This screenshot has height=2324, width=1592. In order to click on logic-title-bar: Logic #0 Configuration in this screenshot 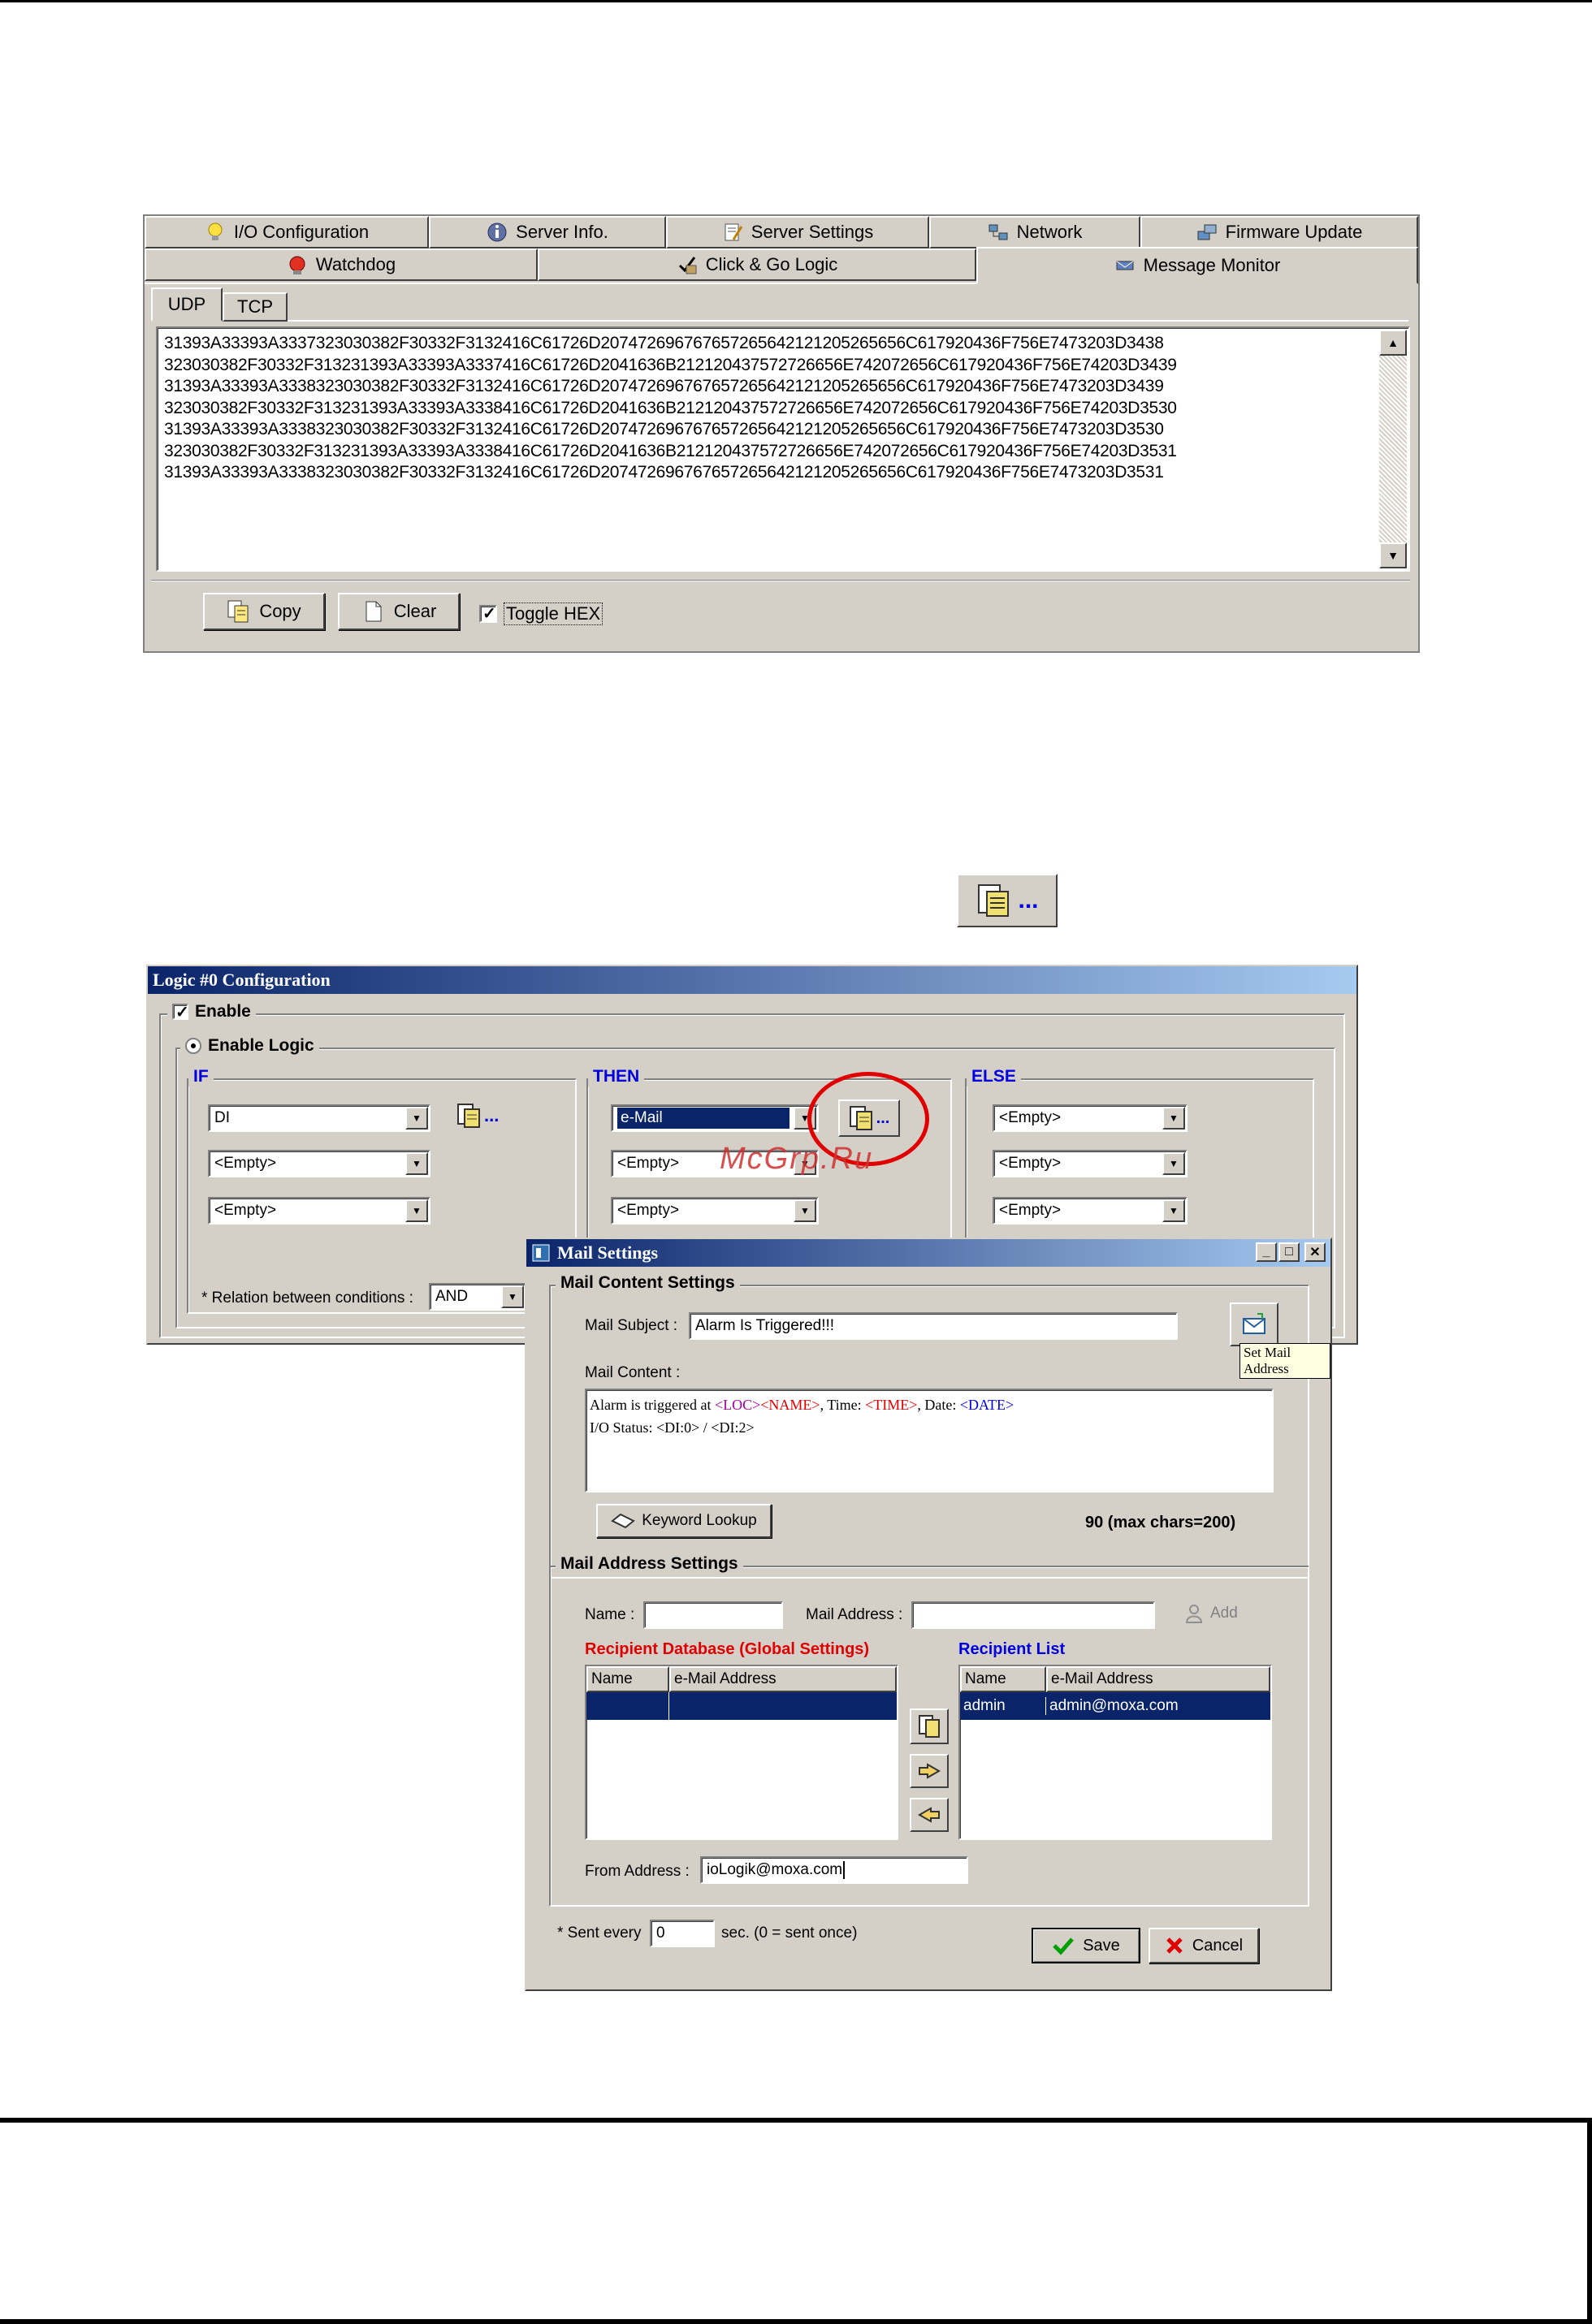, I will do `click(752, 980)`.